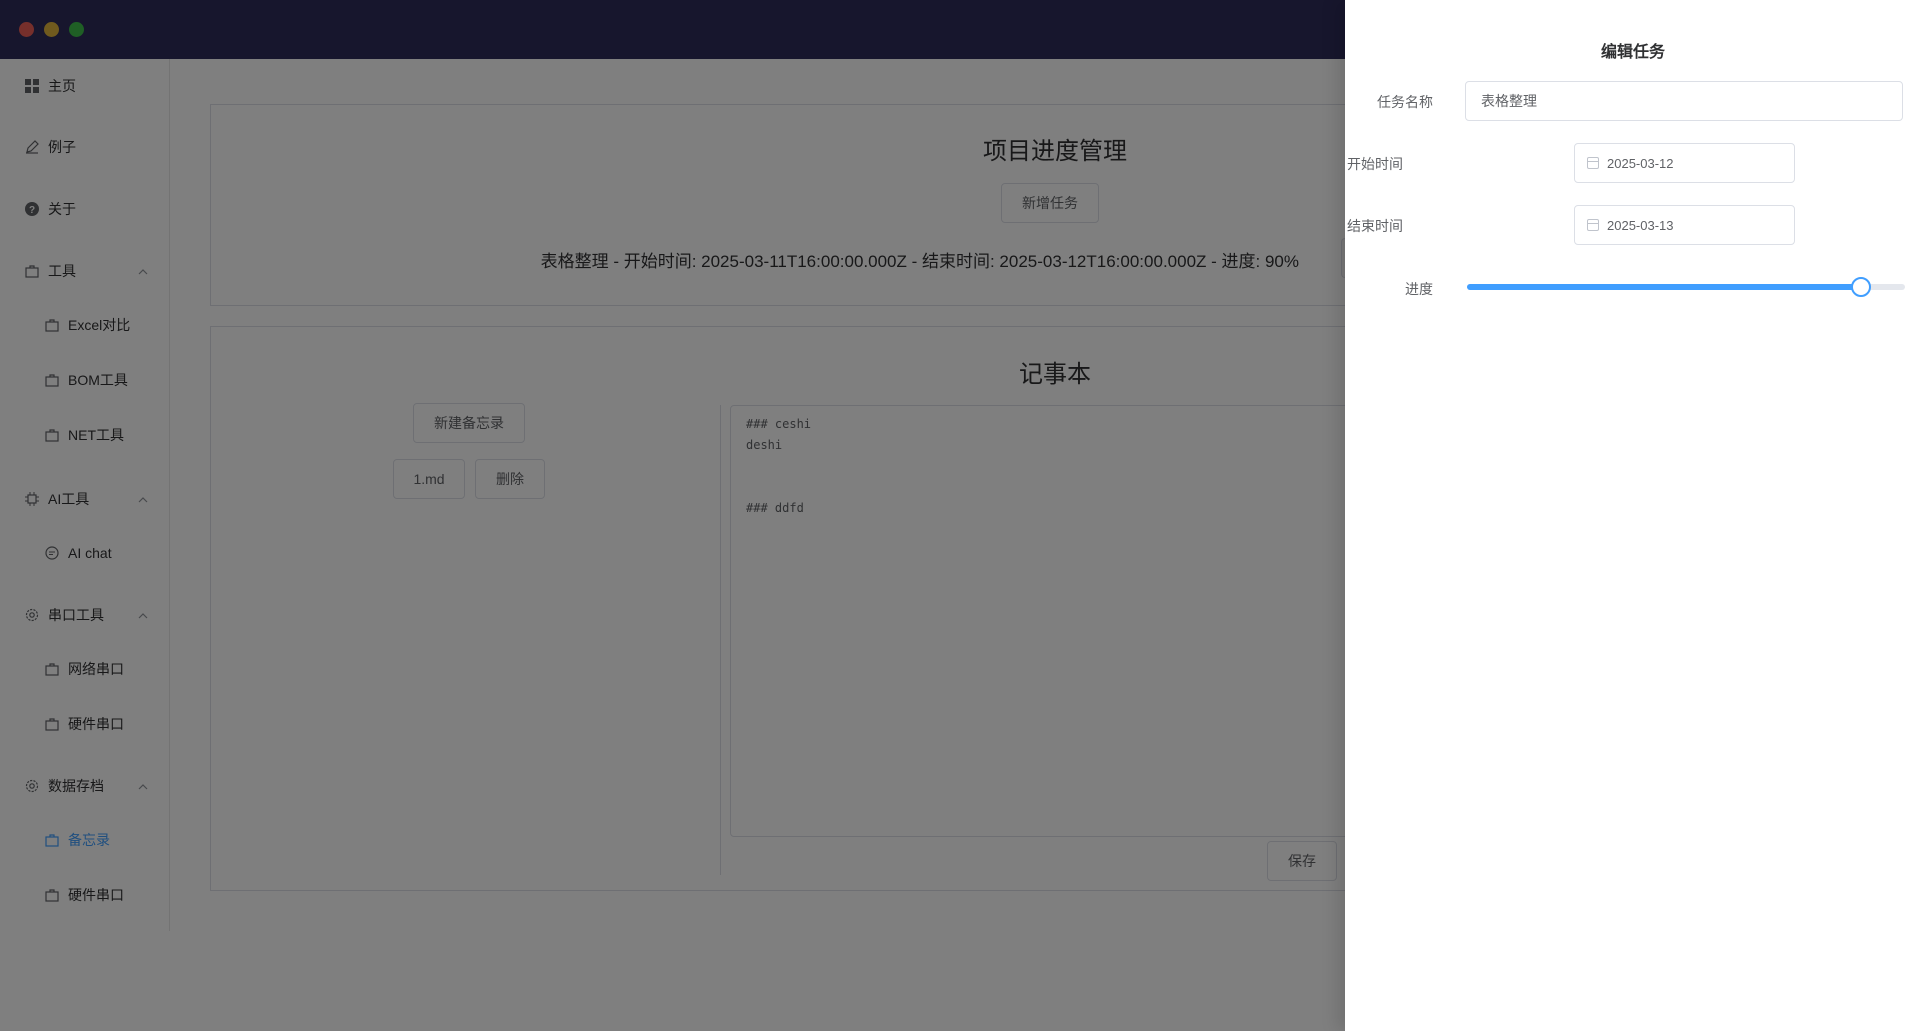  Describe the element at coordinates (1640, 225) in the screenshot. I see `end-date-value: 2025-03-13` at that location.